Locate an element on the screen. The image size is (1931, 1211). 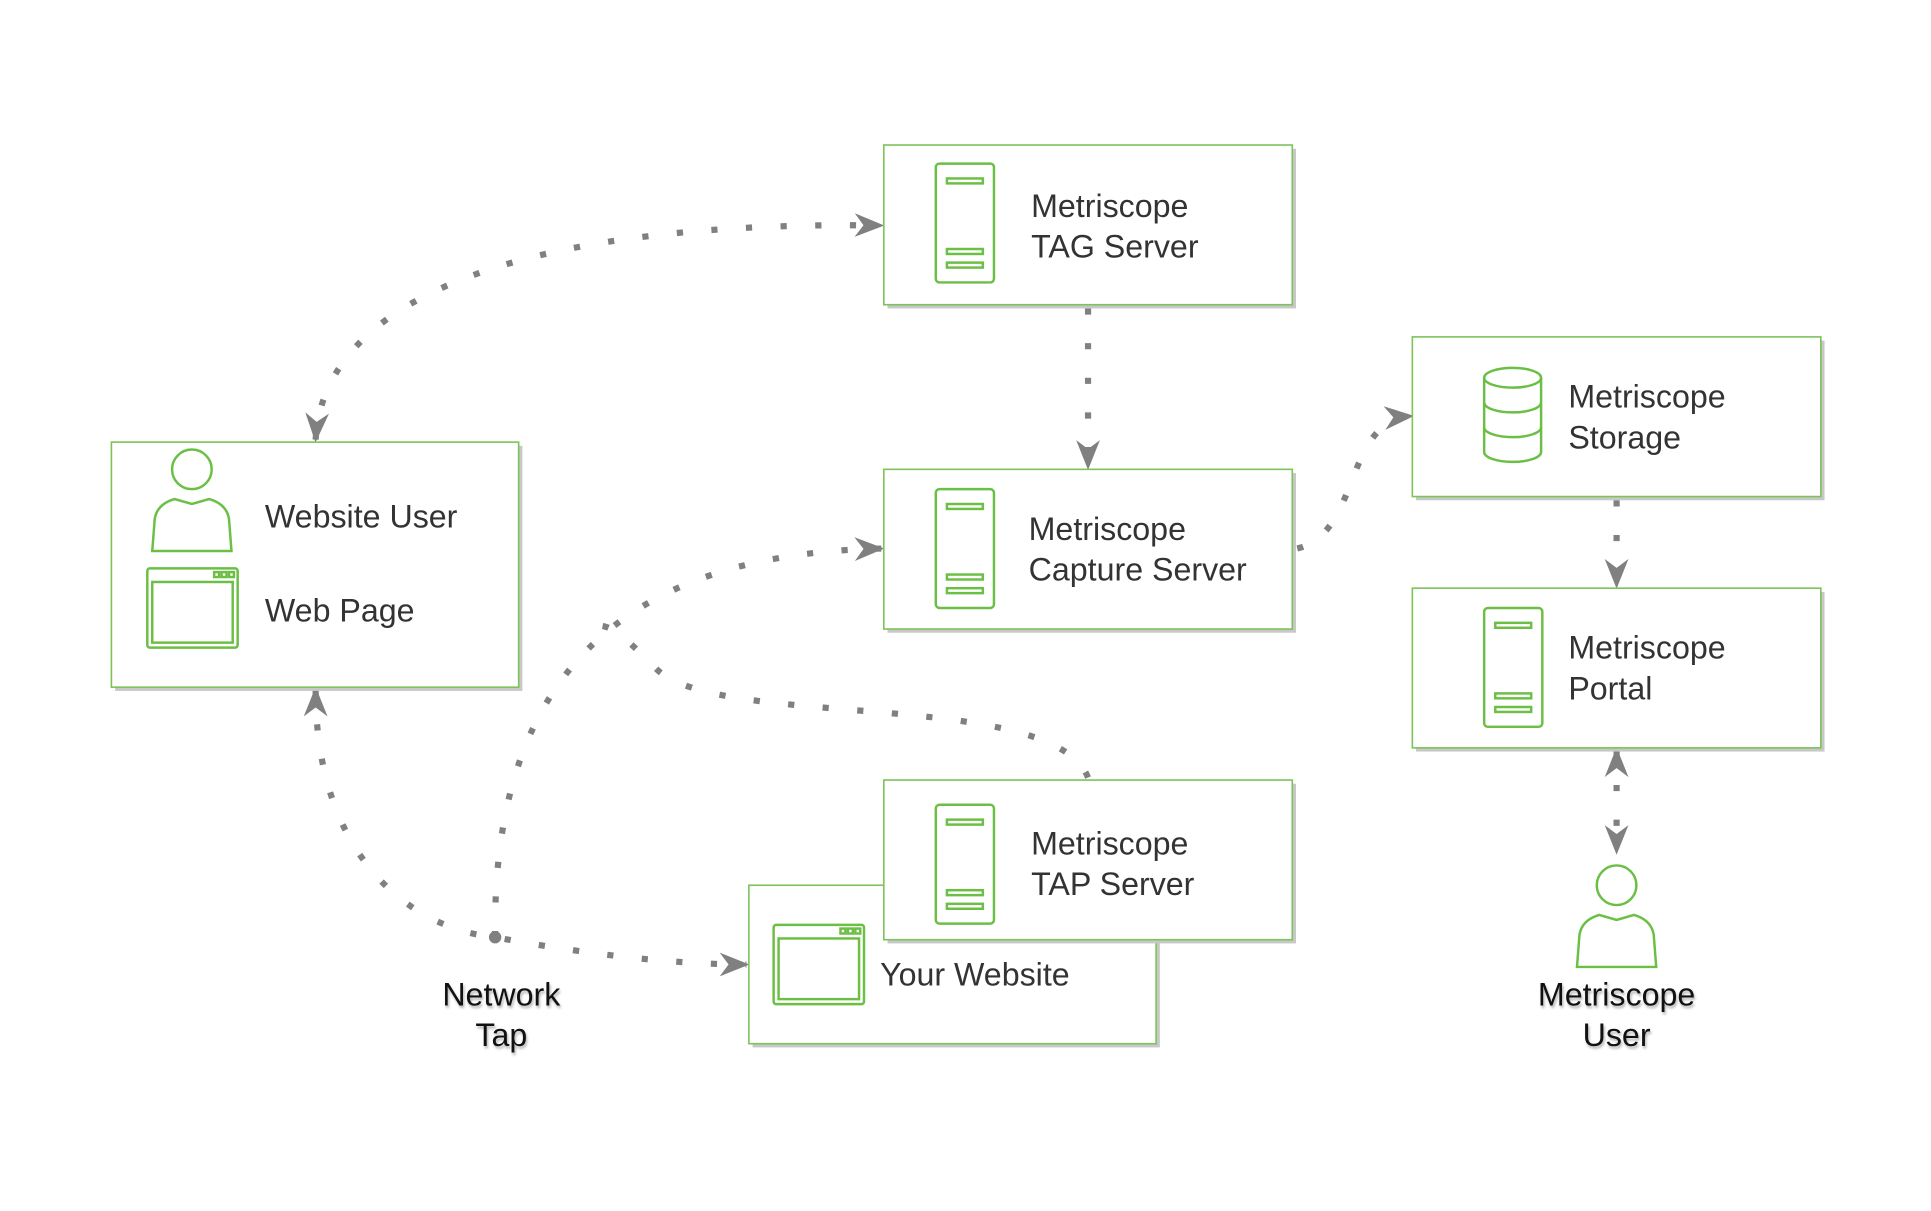
tag-server-label-1: Metriscope is located at coordinates (1109, 206).